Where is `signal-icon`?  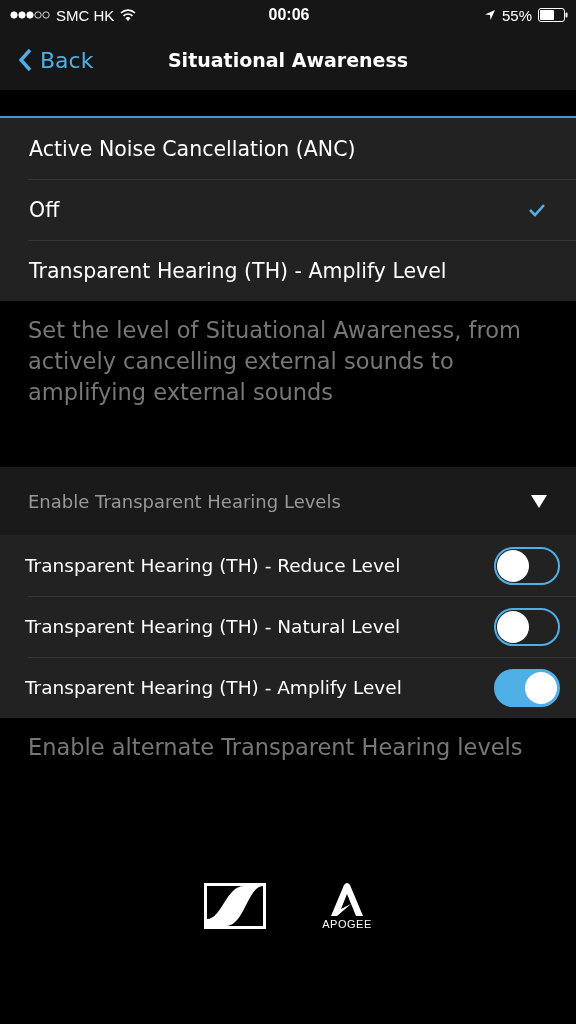
signal-icon is located at coordinates (30, 15).